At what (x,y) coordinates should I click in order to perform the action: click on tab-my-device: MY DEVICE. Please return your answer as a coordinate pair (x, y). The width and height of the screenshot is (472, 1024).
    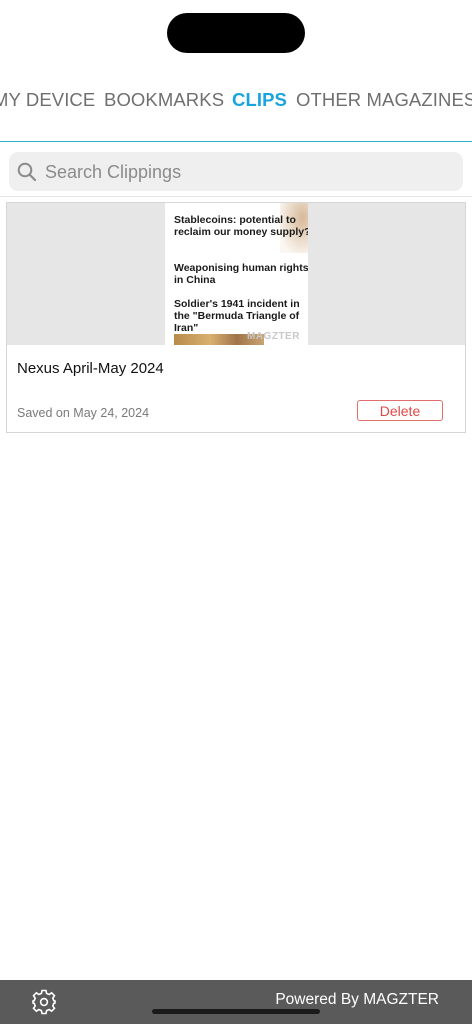
    Looking at the image, I should click on (47, 100).